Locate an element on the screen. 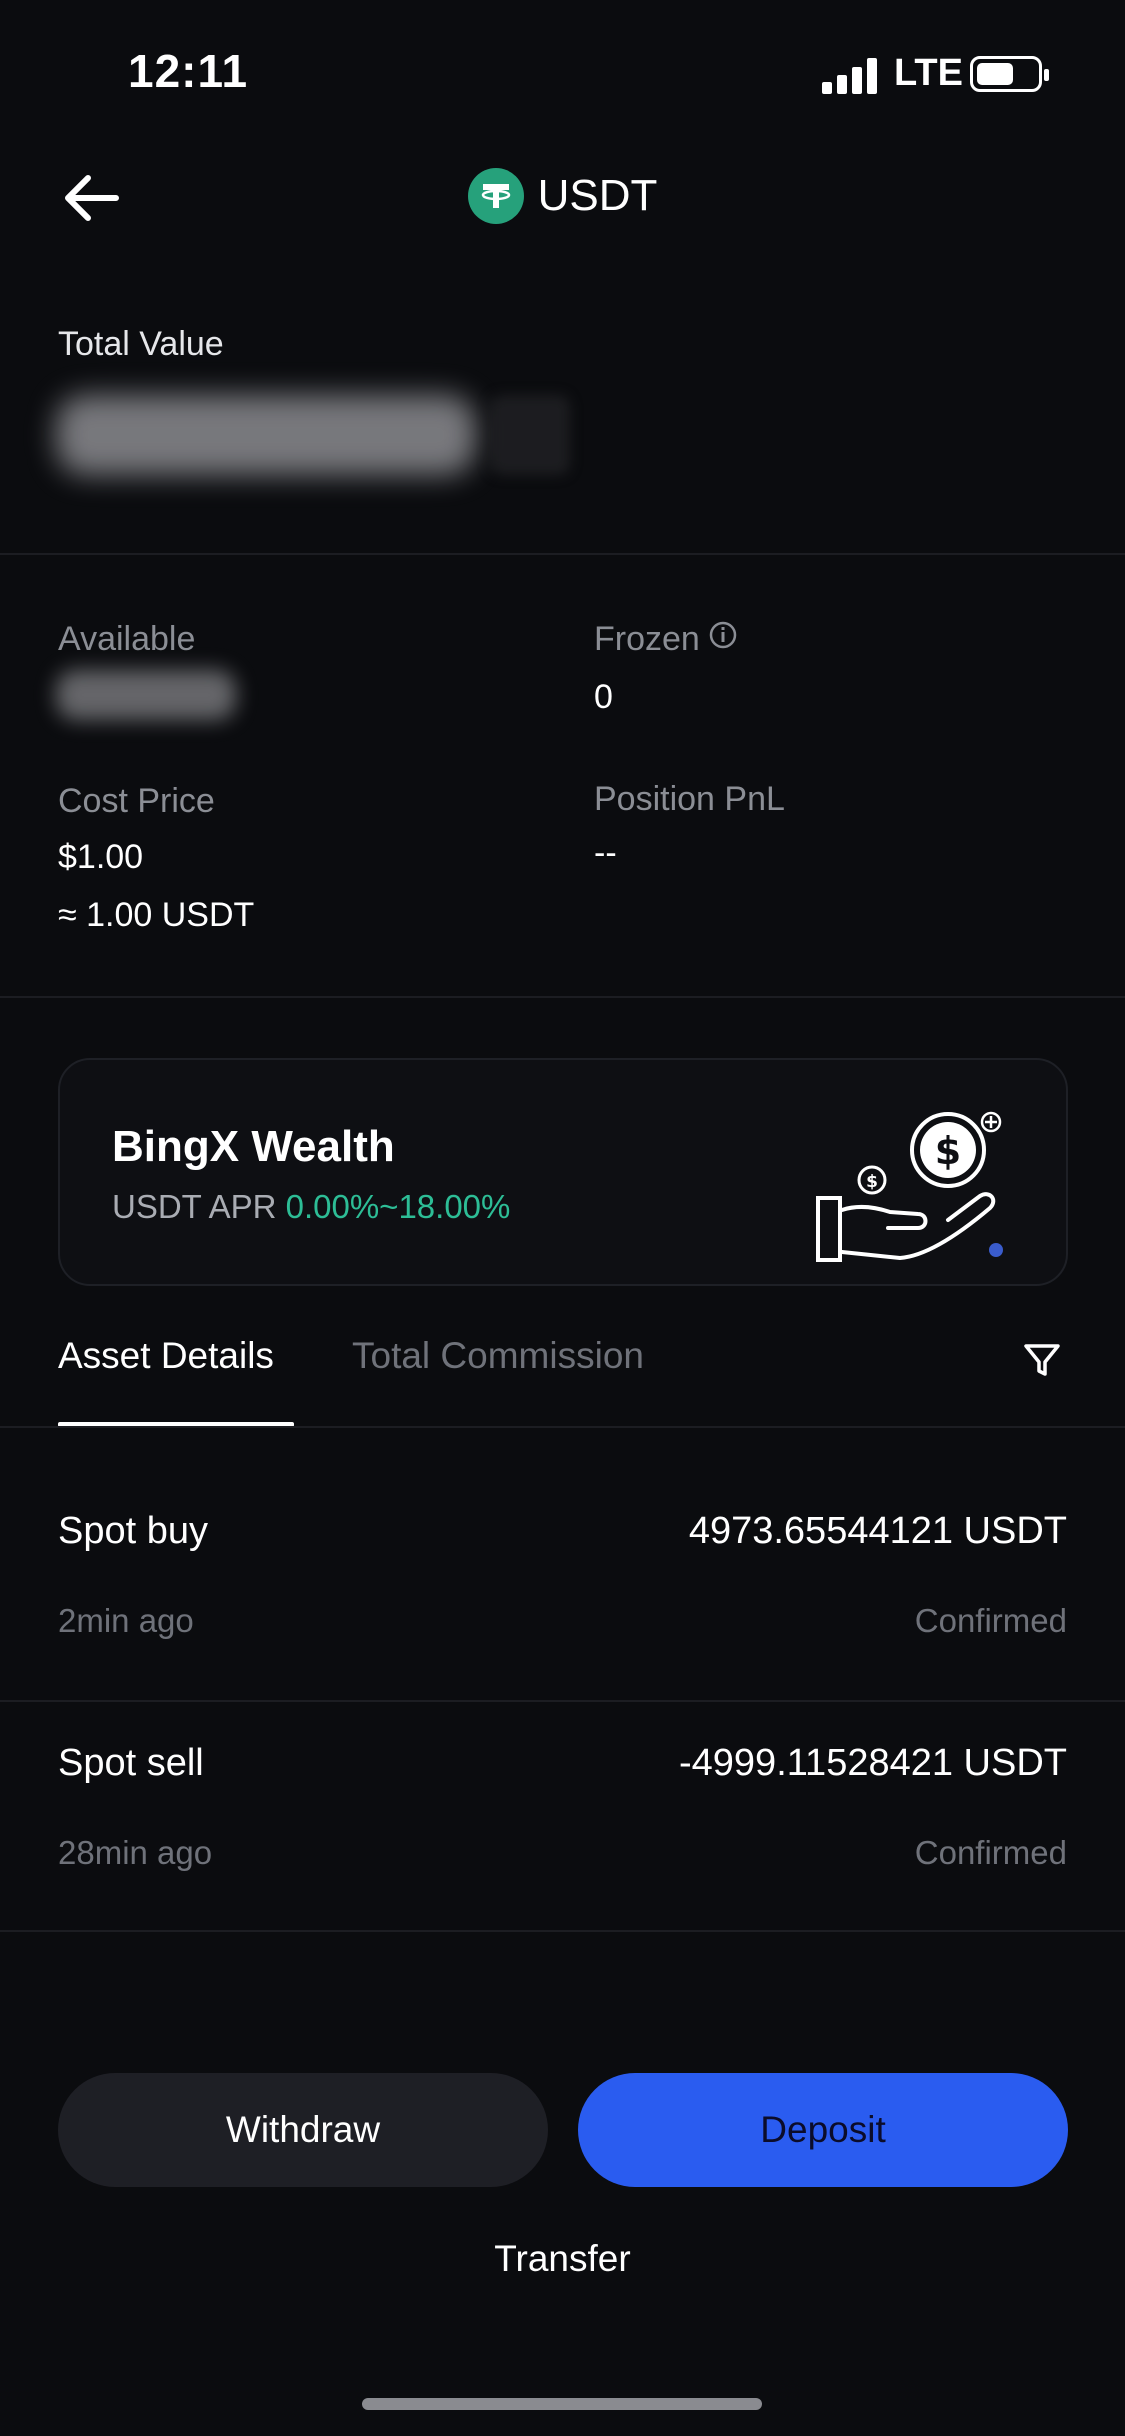 The height and width of the screenshot is (2436, 1125). wealth-title: BingX Wealth is located at coordinates (253, 1146).